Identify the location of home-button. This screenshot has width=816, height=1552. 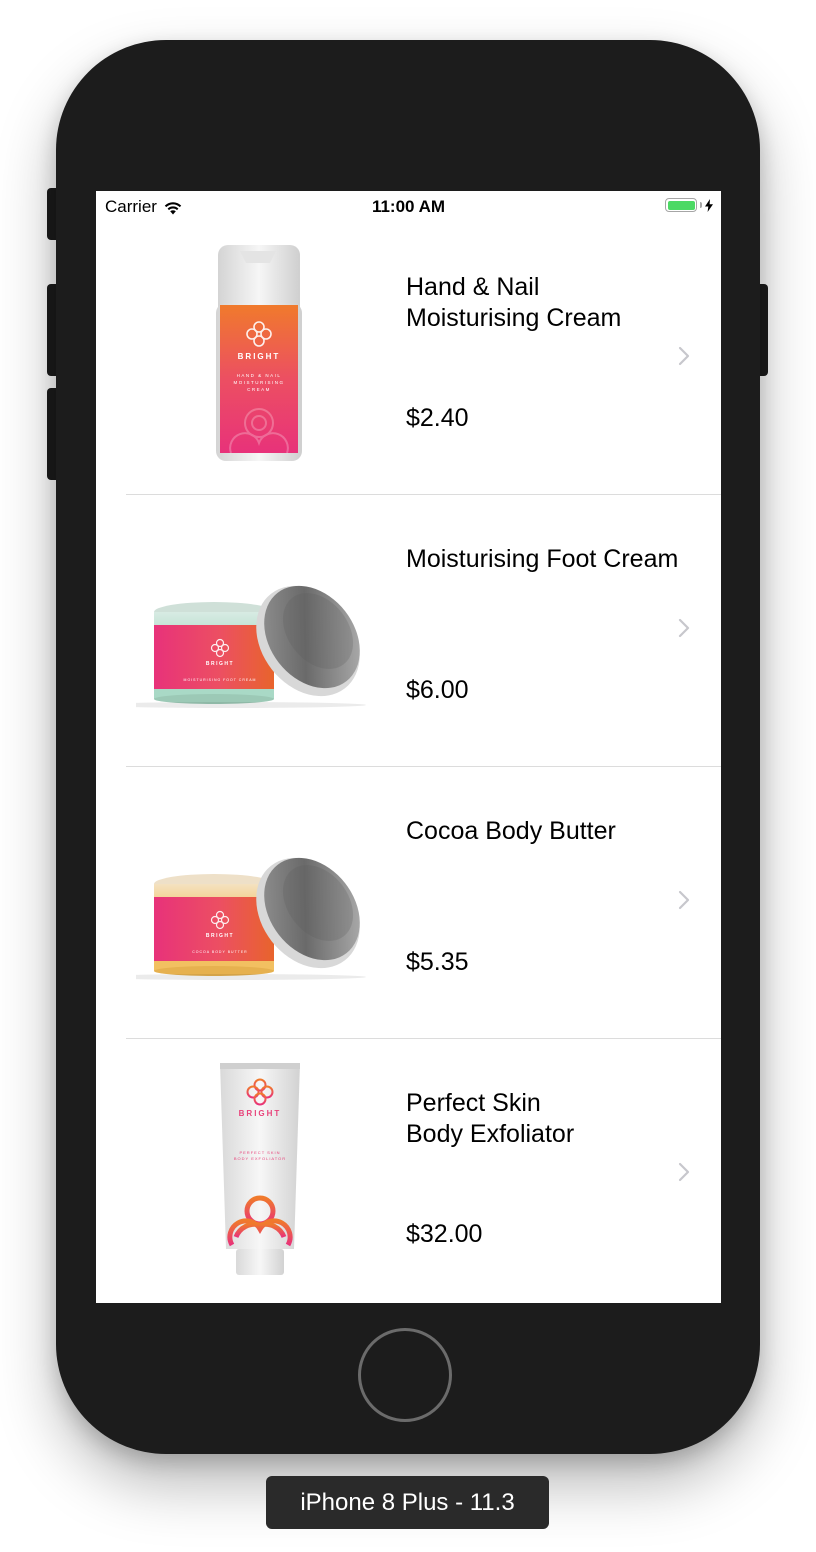
(405, 1375).